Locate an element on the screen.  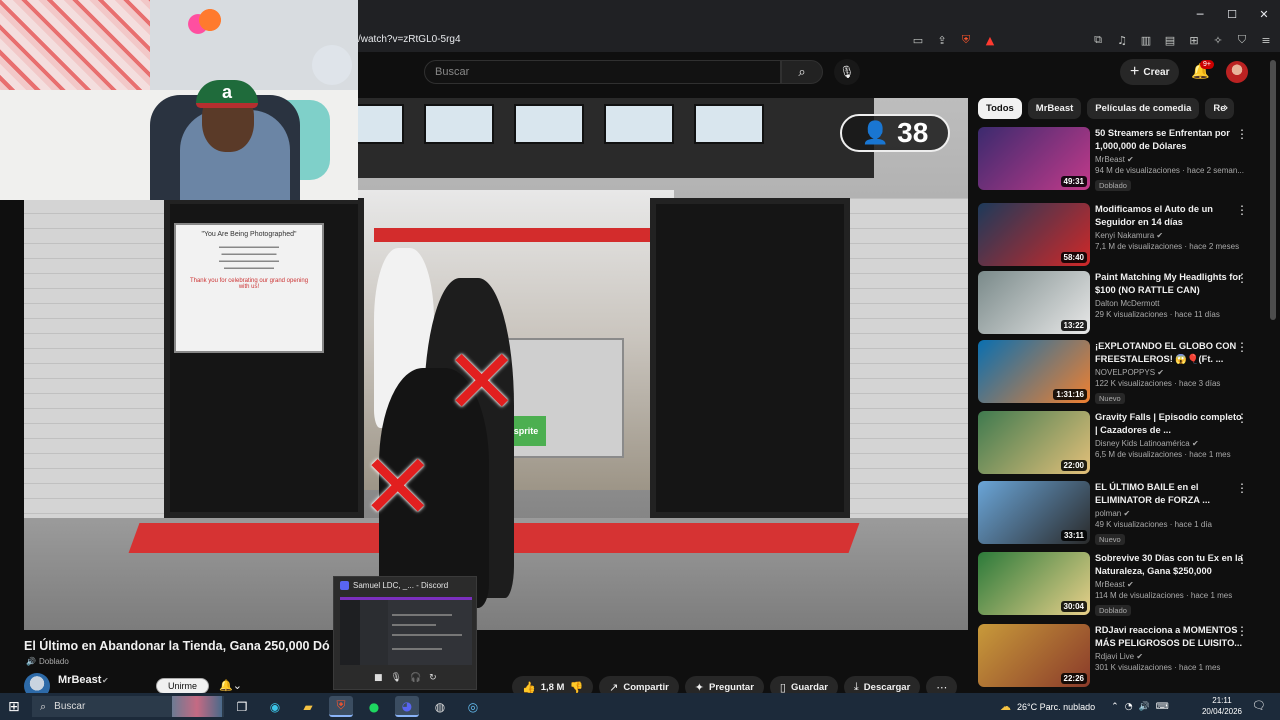
spotify-icon: ● is located at coordinates (374, 706).